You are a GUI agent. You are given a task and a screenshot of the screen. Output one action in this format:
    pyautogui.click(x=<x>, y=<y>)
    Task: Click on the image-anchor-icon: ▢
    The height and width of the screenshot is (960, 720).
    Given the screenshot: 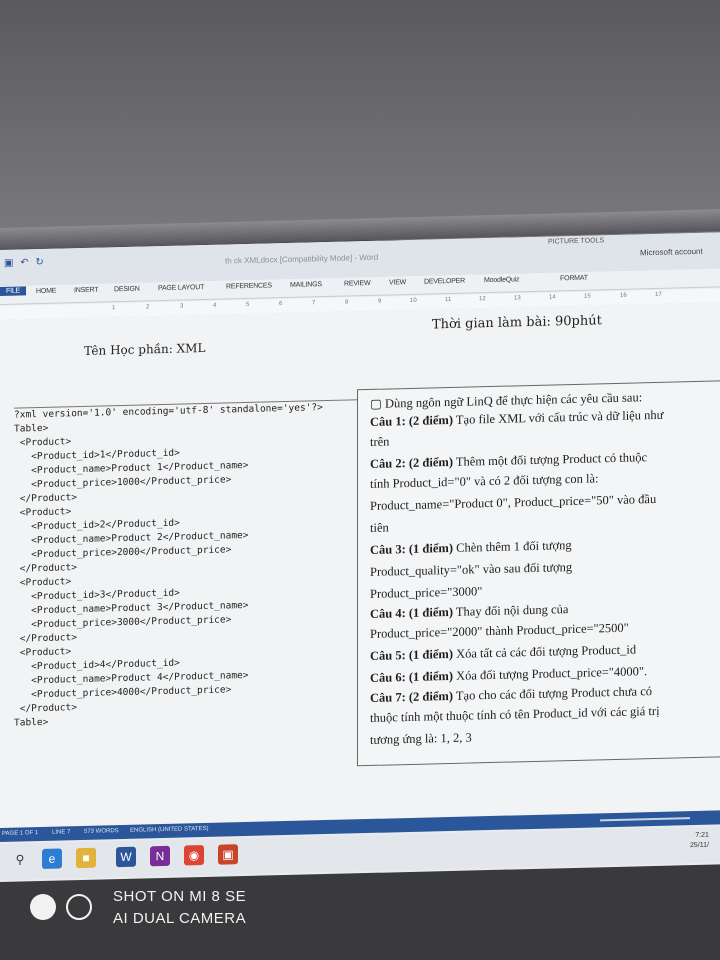 What is the action you would take?
    pyautogui.click(x=377, y=403)
    